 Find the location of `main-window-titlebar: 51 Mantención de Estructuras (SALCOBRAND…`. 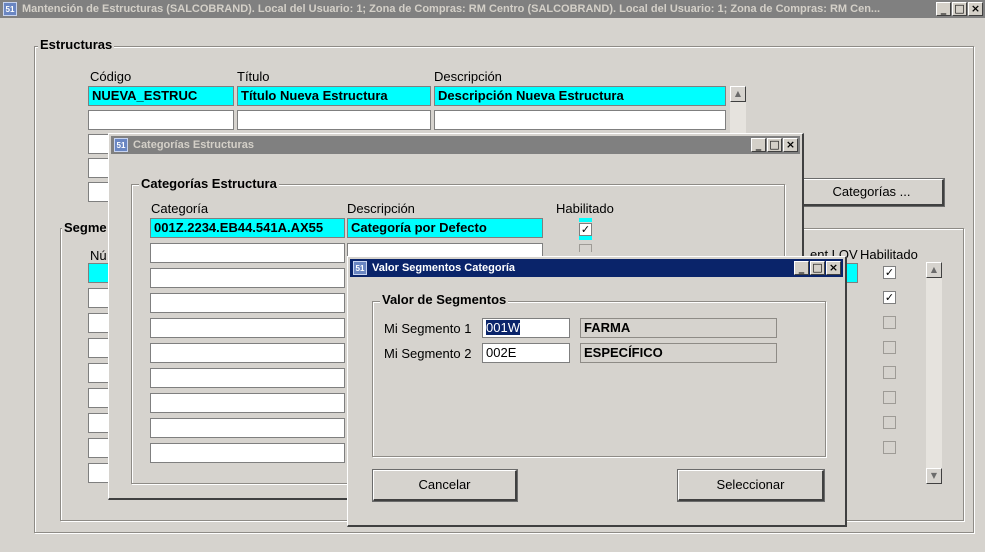

main-window-titlebar: 51 Mantención de Estructuras (SALCOBRAND… is located at coordinates (492, 9).